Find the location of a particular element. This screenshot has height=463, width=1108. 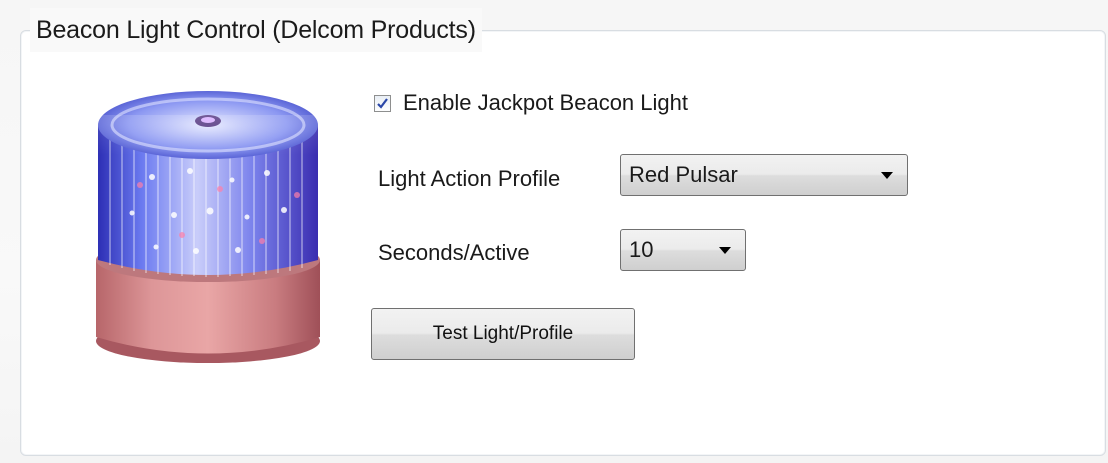

enable-beacon-label: Enable Jackpot Beacon Light is located at coordinates (545, 102).